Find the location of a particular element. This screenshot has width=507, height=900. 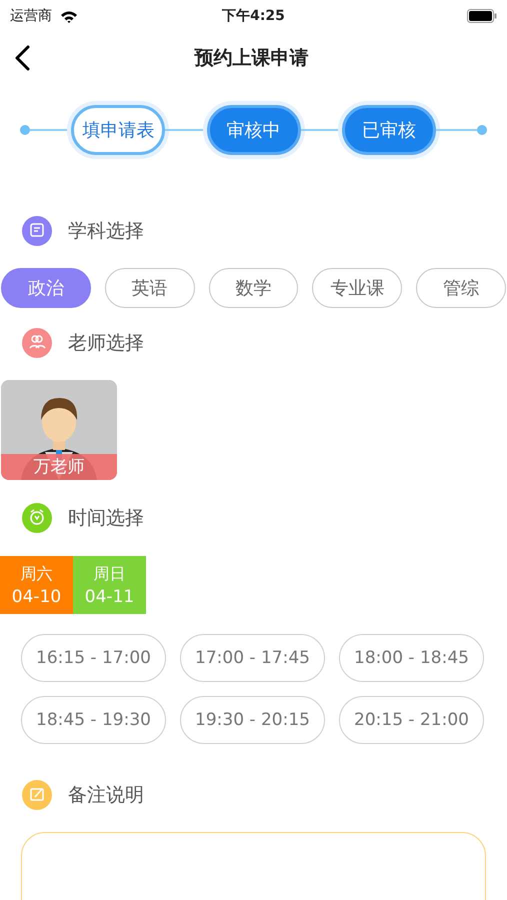

wifi-icon is located at coordinates (69, 16).